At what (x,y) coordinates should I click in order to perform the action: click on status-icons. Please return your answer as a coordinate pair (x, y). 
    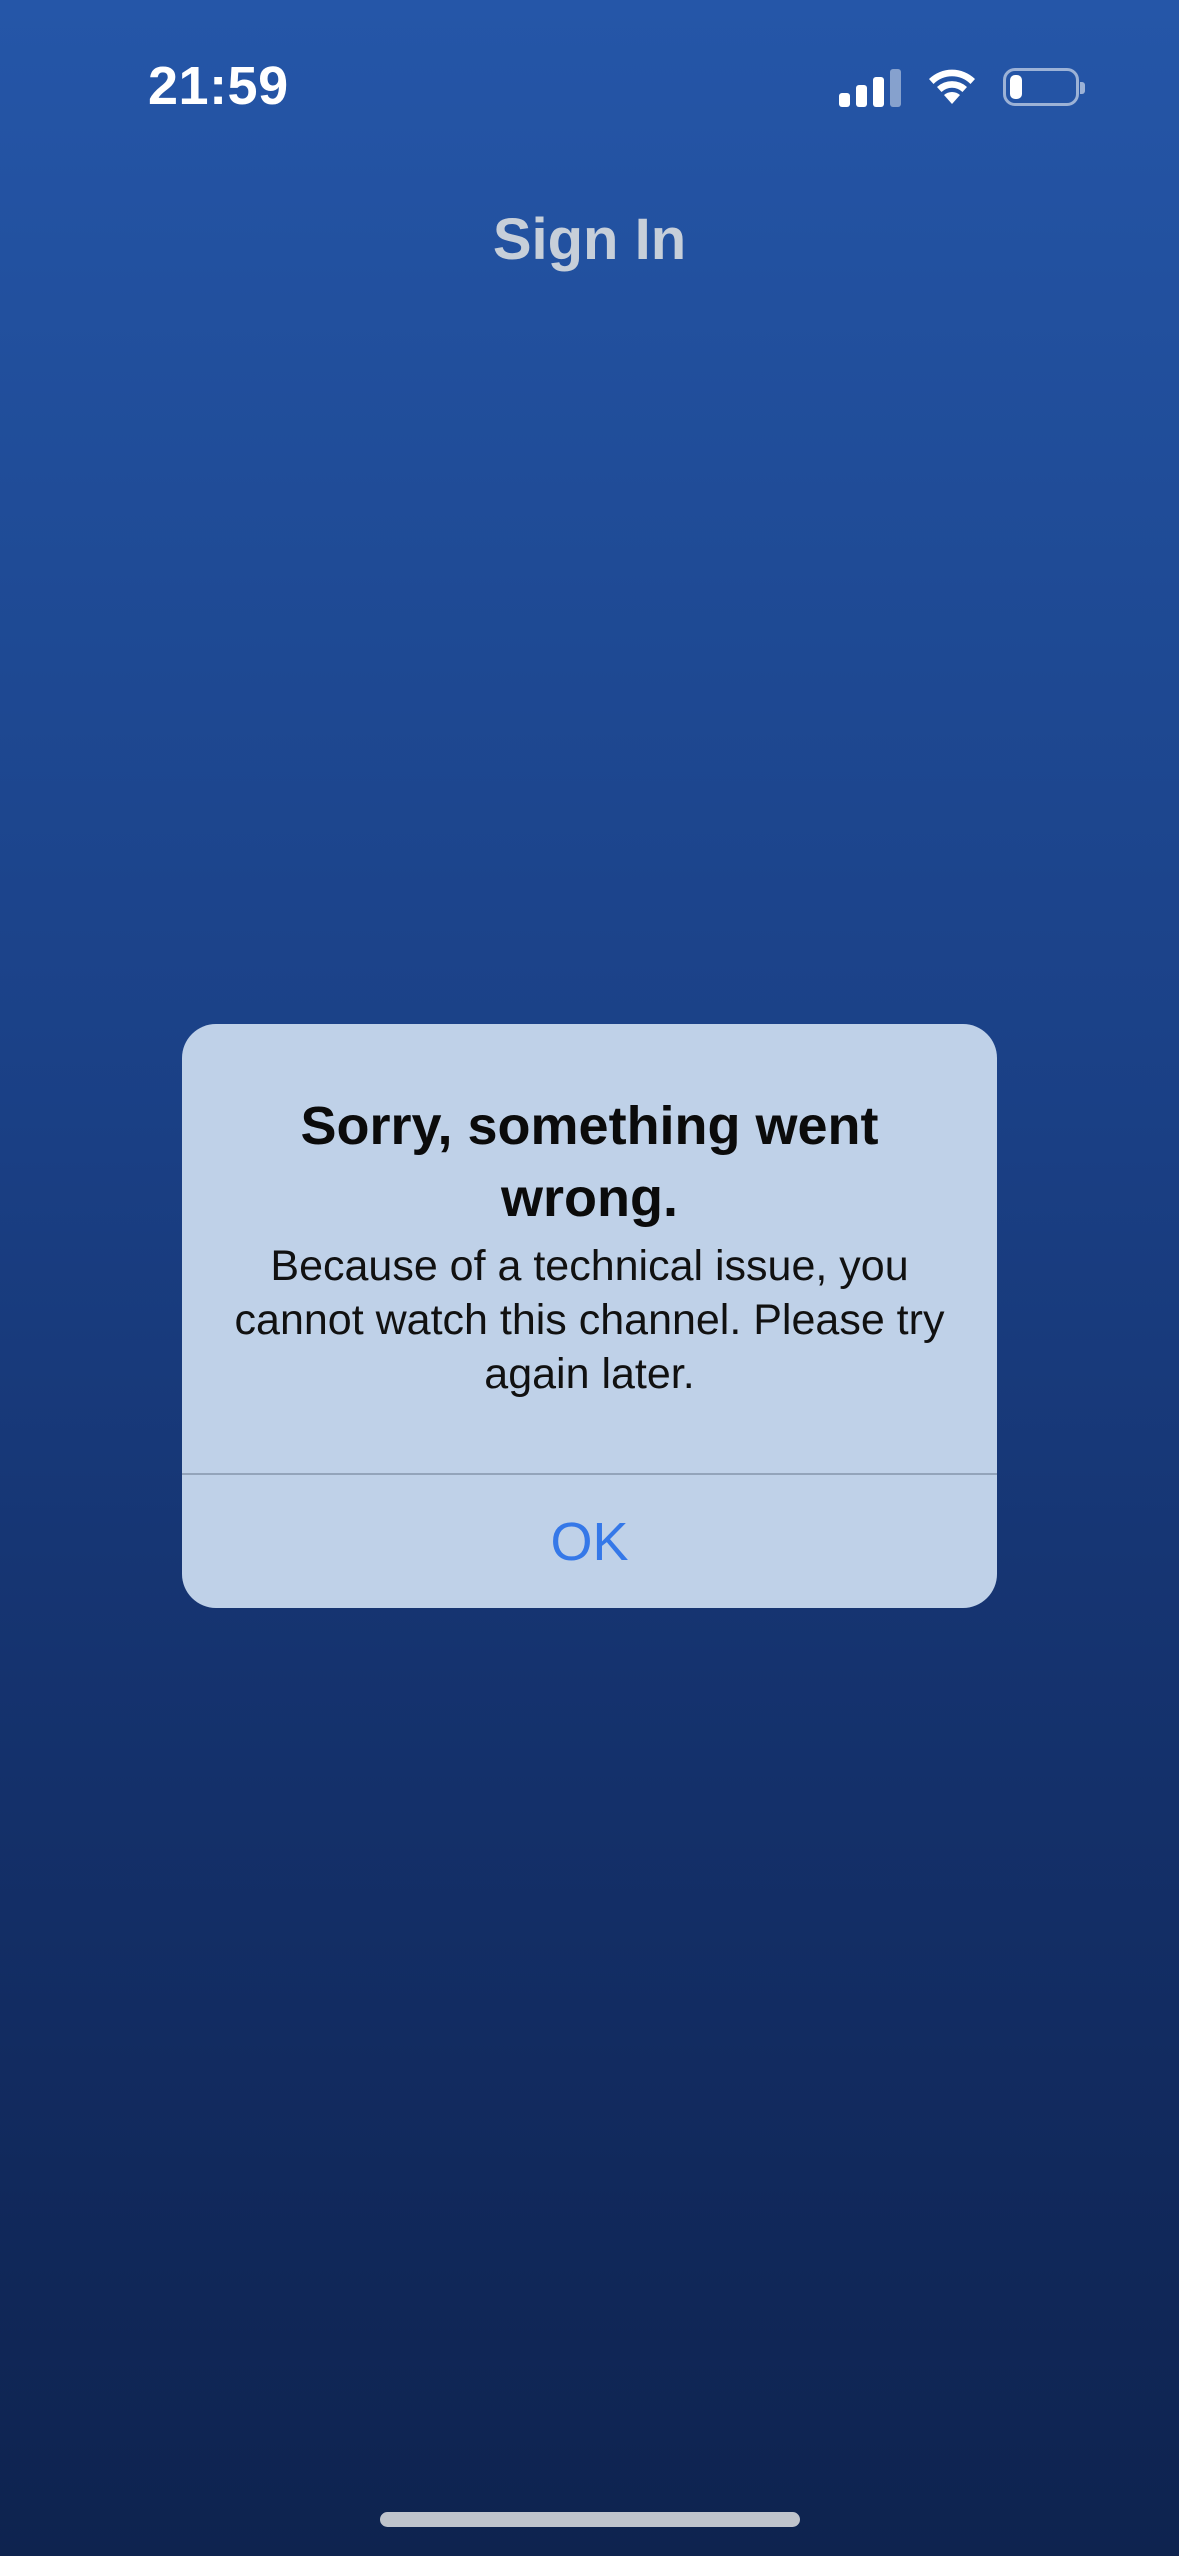
    Looking at the image, I should click on (962, 87).